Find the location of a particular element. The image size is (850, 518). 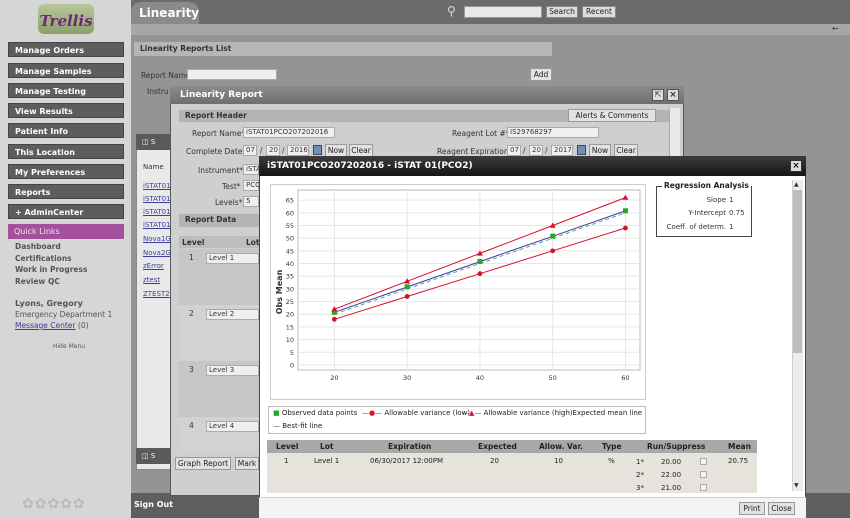

reagent-lot-field: IS29768297 is located at coordinates (553, 132).